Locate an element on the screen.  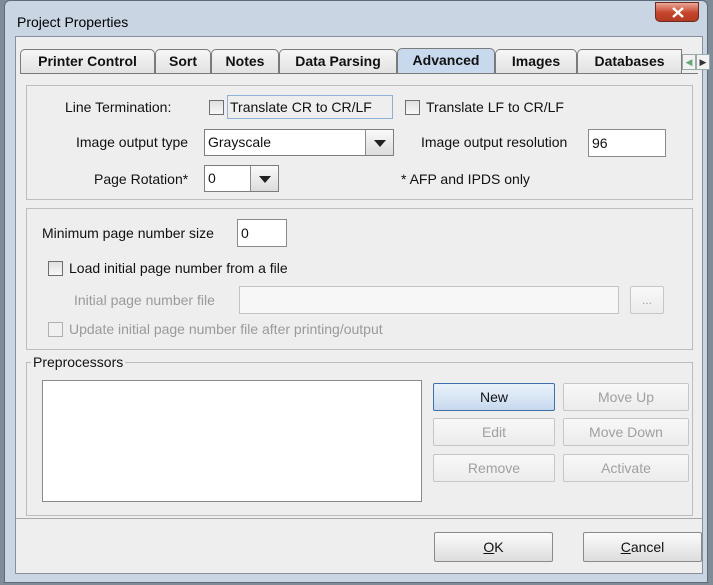
load-initial-page-number-label: Load initial page number from a file is located at coordinates (178, 268).